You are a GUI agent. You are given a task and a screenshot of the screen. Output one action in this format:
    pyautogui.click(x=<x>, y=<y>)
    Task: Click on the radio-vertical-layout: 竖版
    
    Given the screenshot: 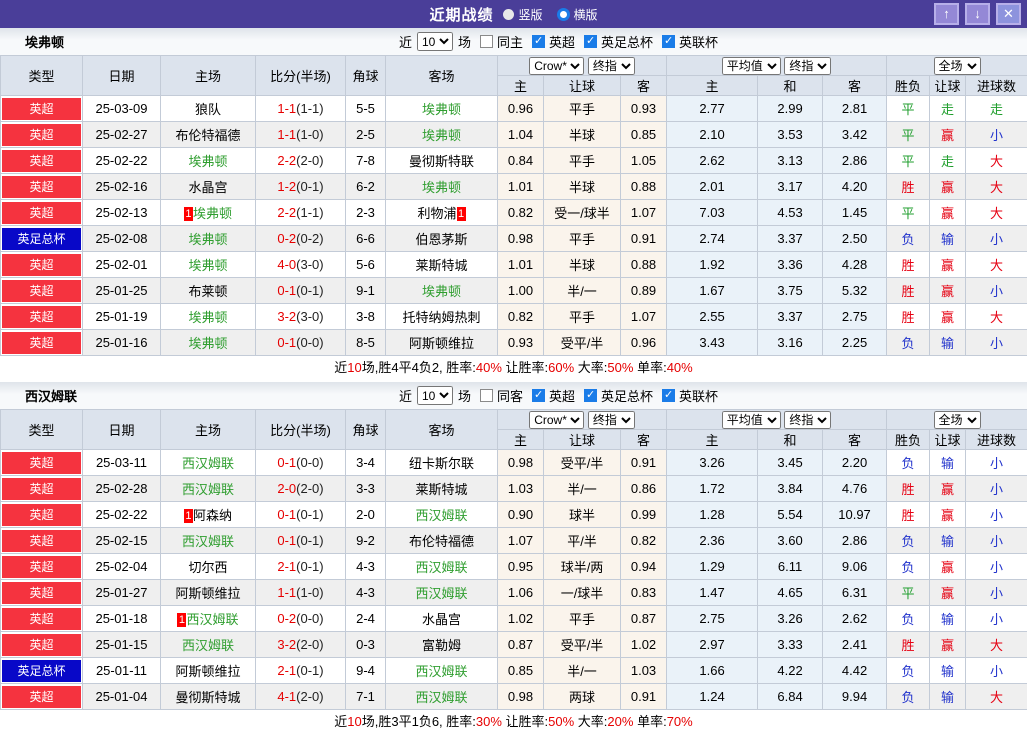 What is the action you would take?
    pyautogui.click(x=523, y=14)
    